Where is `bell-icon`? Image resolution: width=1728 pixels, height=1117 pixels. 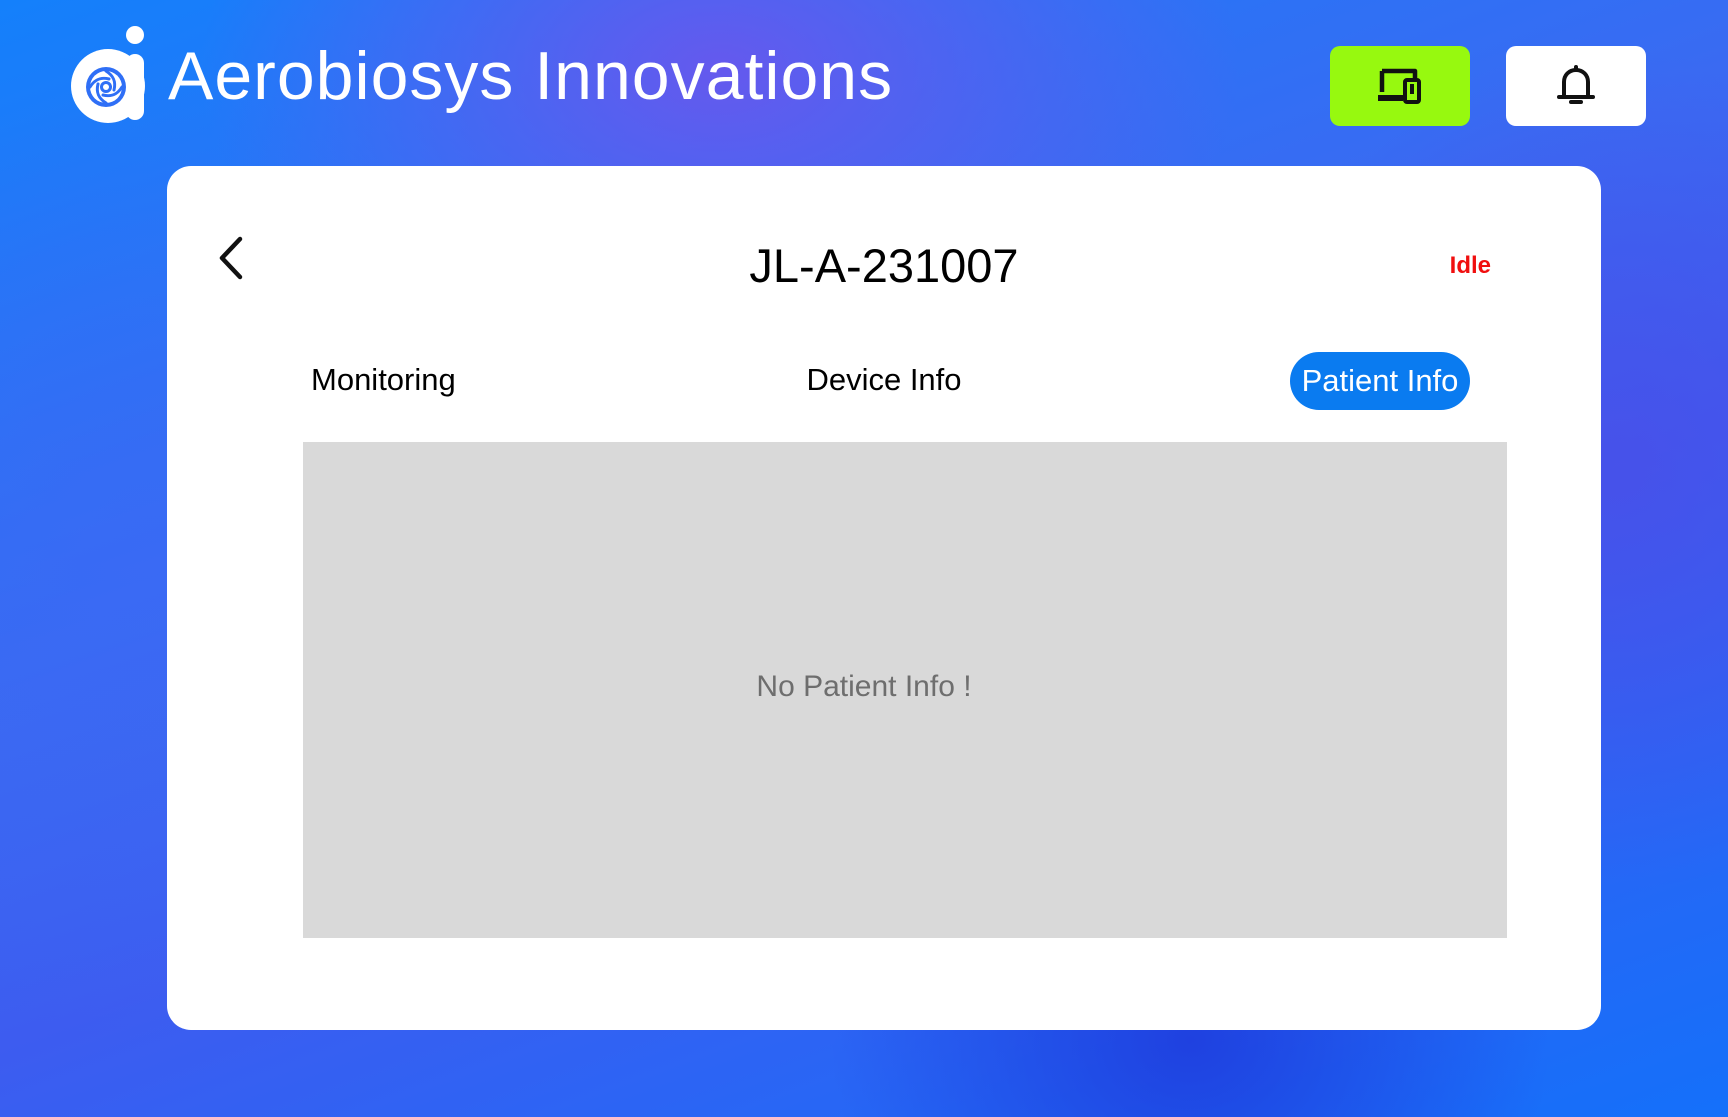
bell-icon is located at coordinates (1576, 84).